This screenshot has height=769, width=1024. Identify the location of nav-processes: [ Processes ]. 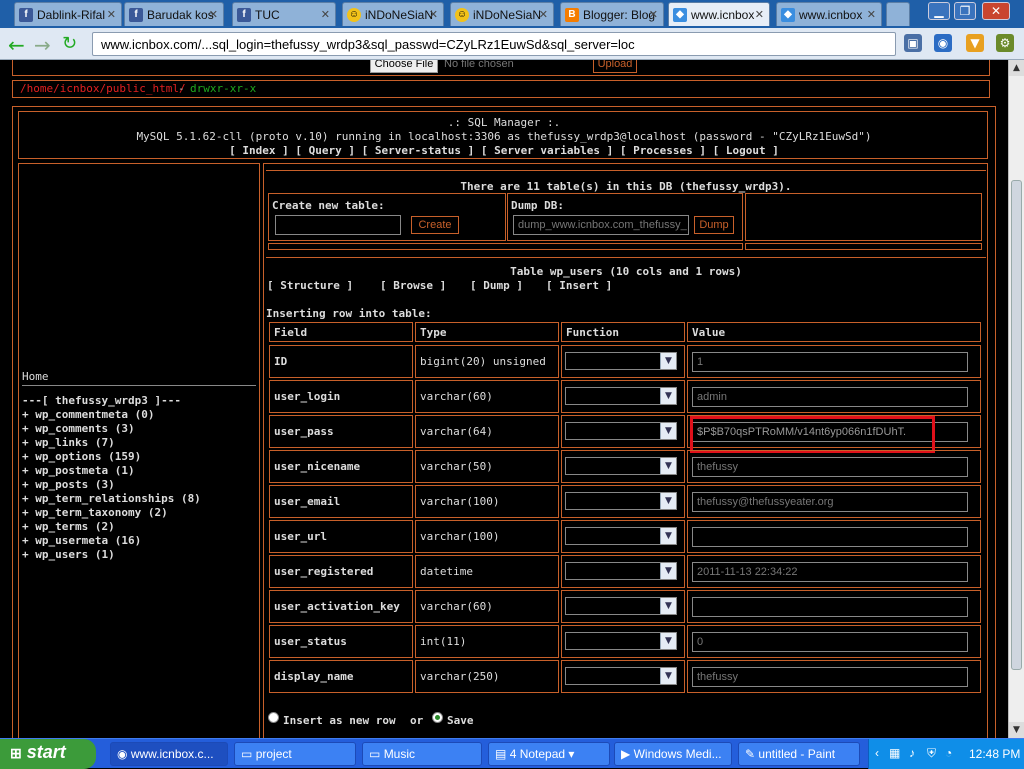
(663, 150).